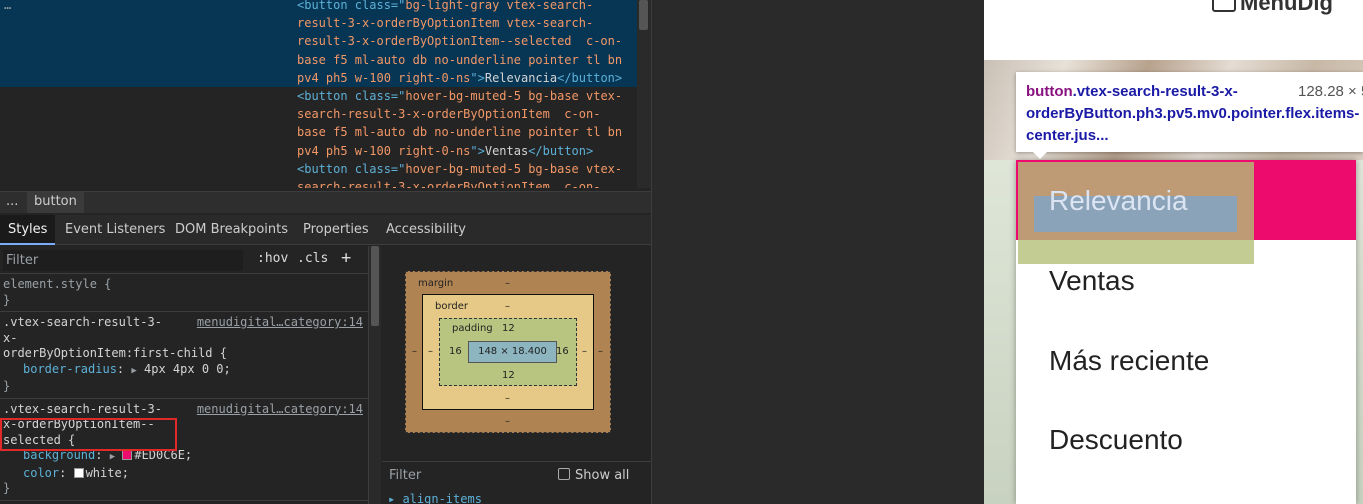 This screenshot has width=1363, height=504. What do you see at coordinates (508, 375) in the screenshot?
I see `padding-bottom-value: 12` at bounding box center [508, 375].